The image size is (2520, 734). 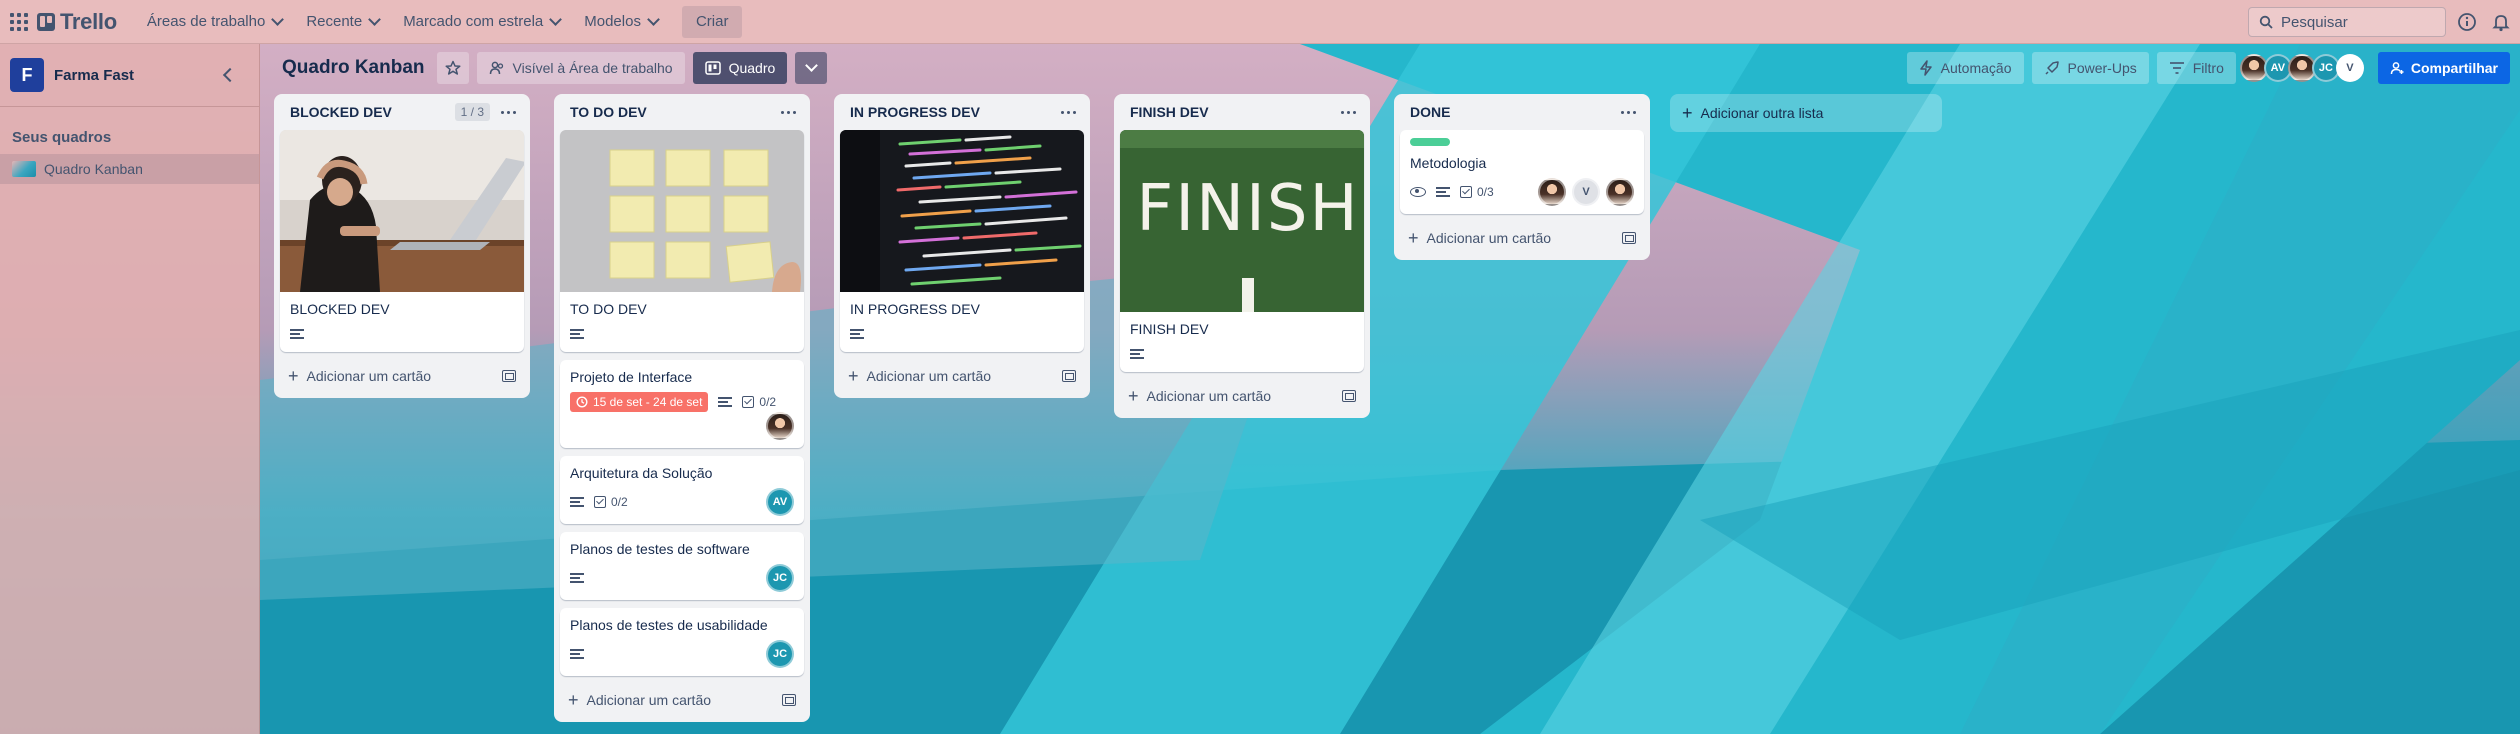 I want to click on nav-workspaces: Áreas de trabalho, so click(x=214, y=22).